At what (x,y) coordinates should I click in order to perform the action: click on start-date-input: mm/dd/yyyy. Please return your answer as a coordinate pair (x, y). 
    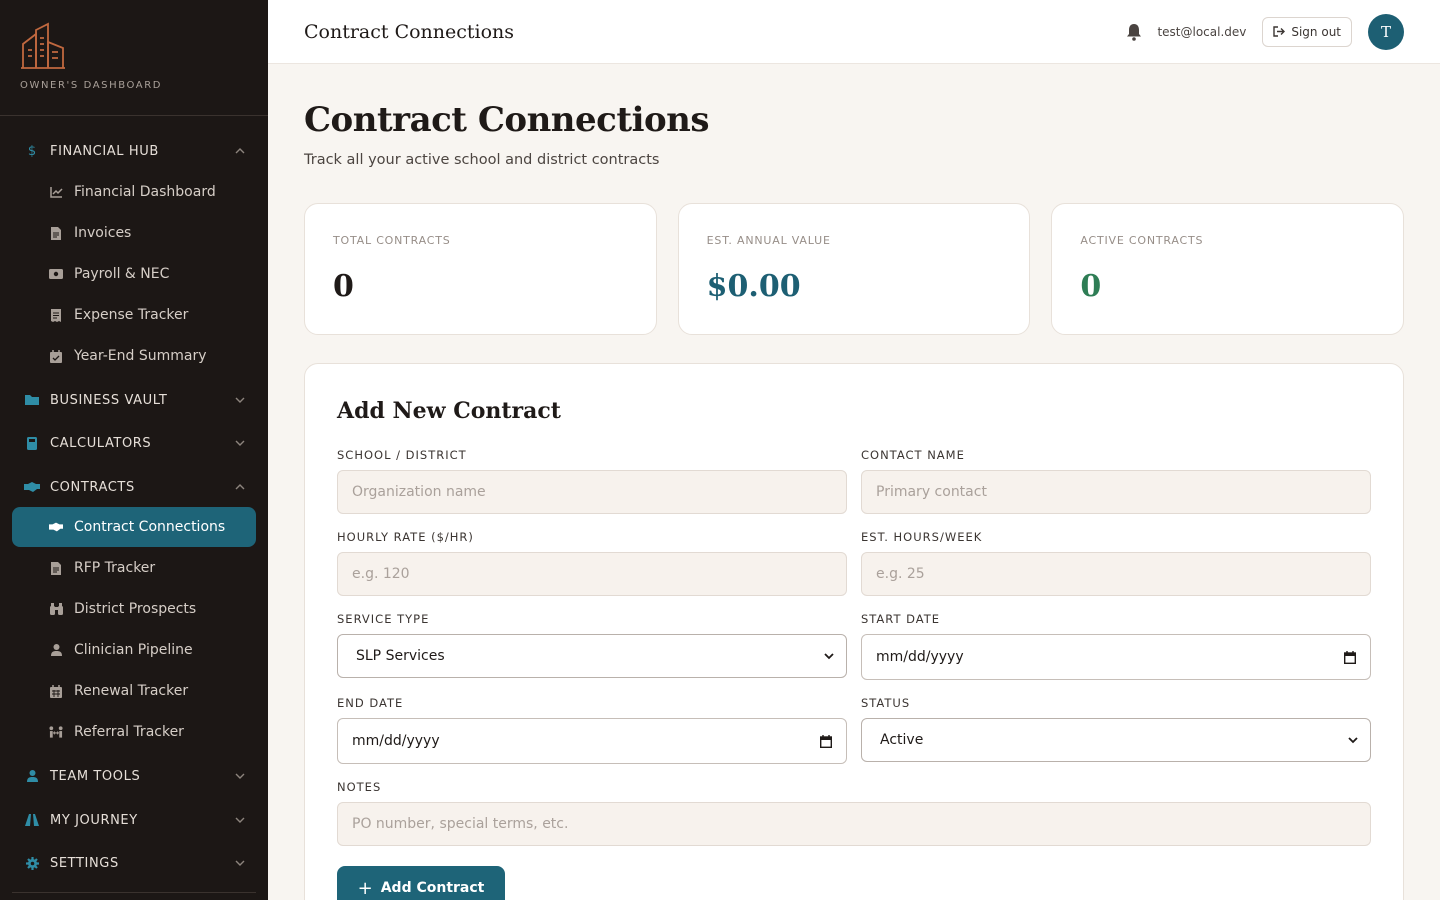
    Looking at the image, I should click on (1116, 657).